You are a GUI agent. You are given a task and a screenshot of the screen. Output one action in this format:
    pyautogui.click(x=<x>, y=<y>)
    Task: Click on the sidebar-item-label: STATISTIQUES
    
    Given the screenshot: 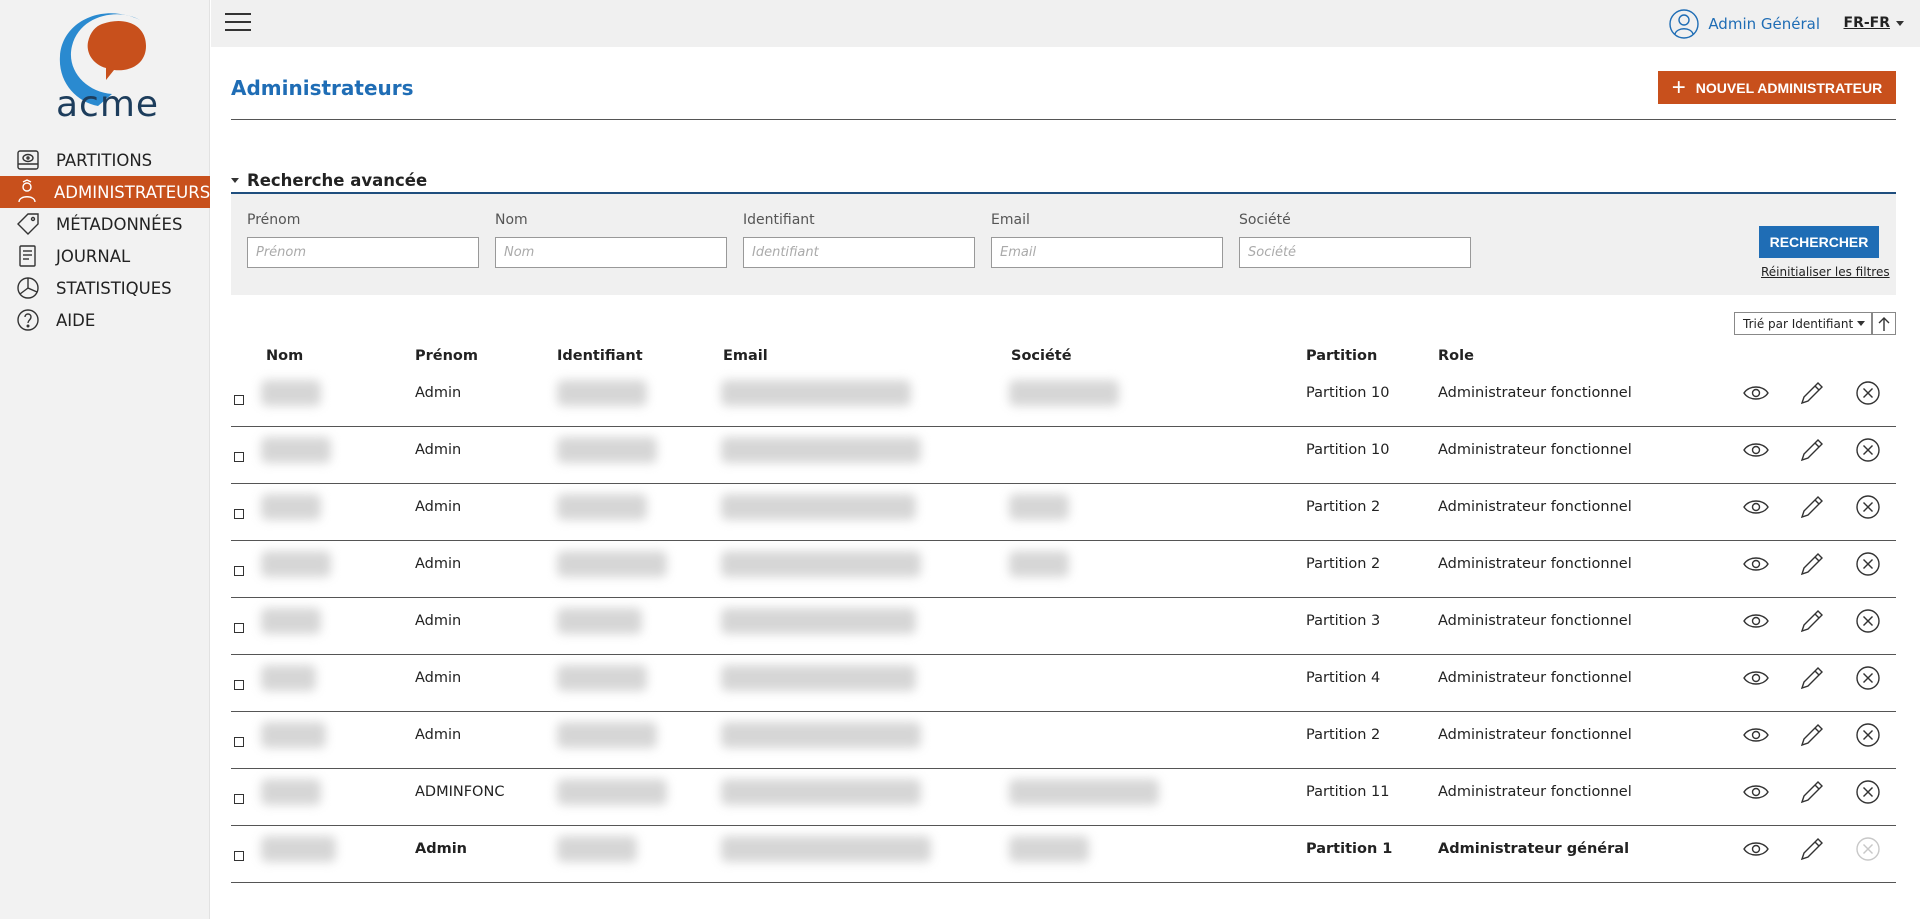 What is the action you would take?
    pyautogui.click(x=114, y=288)
    